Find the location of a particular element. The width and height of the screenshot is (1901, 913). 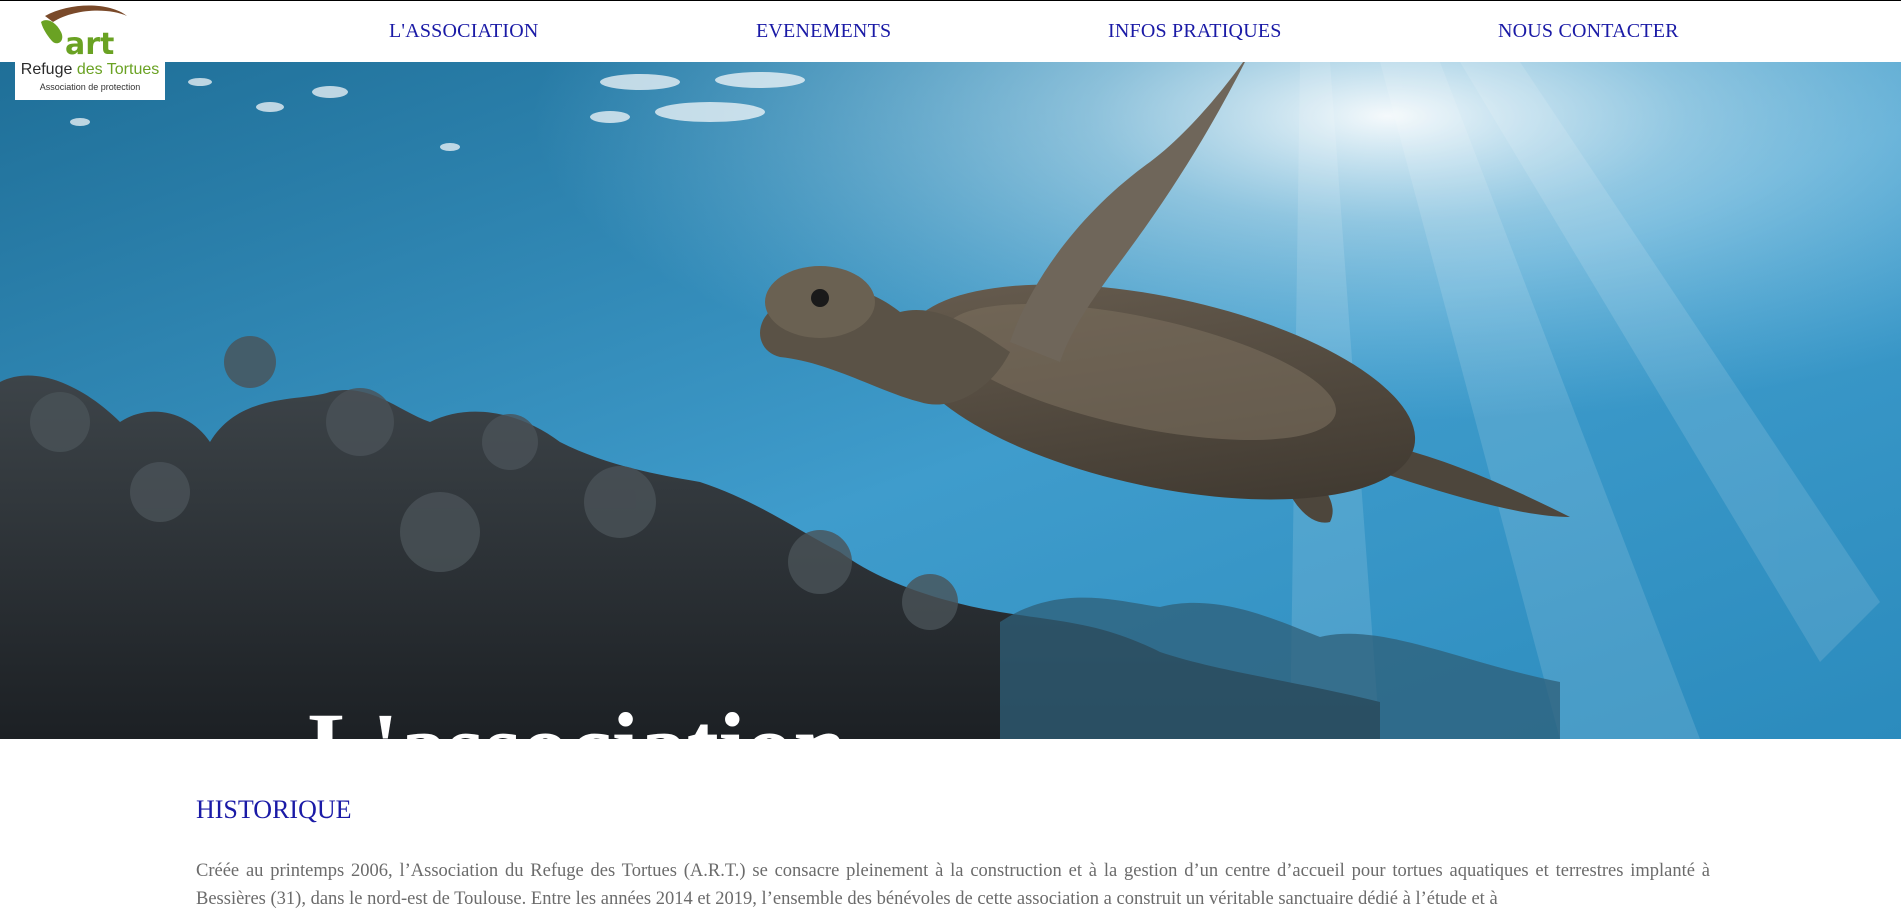

nav-link-association: L'ASSOCIATION is located at coordinates (464, 31).